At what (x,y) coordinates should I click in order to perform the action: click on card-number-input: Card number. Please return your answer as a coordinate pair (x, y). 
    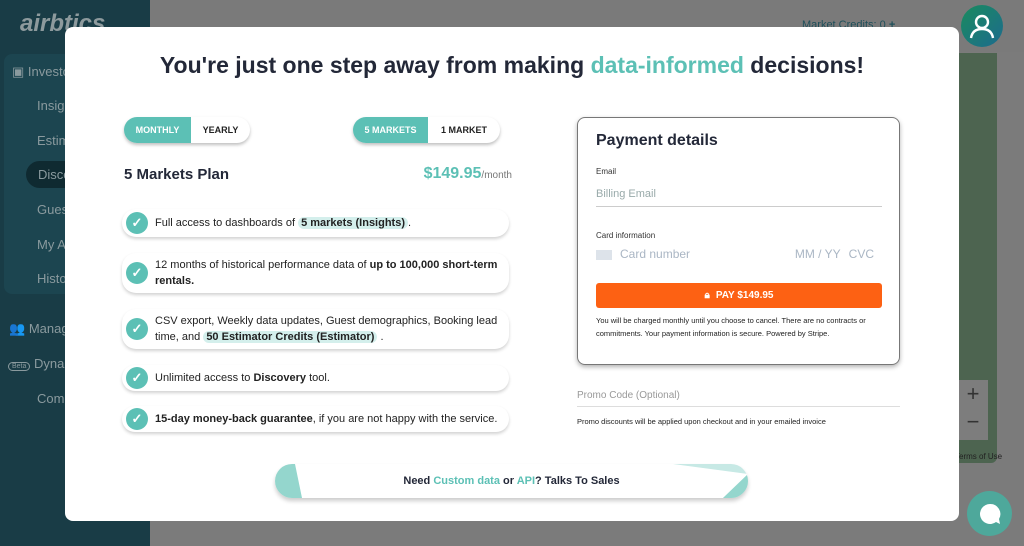
    Looking at the image, I should click on (707, 254).